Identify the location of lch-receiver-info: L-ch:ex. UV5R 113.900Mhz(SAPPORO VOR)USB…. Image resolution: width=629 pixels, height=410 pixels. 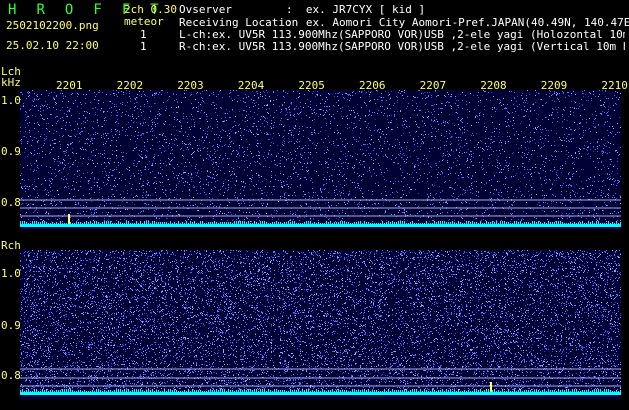
(402, 34).